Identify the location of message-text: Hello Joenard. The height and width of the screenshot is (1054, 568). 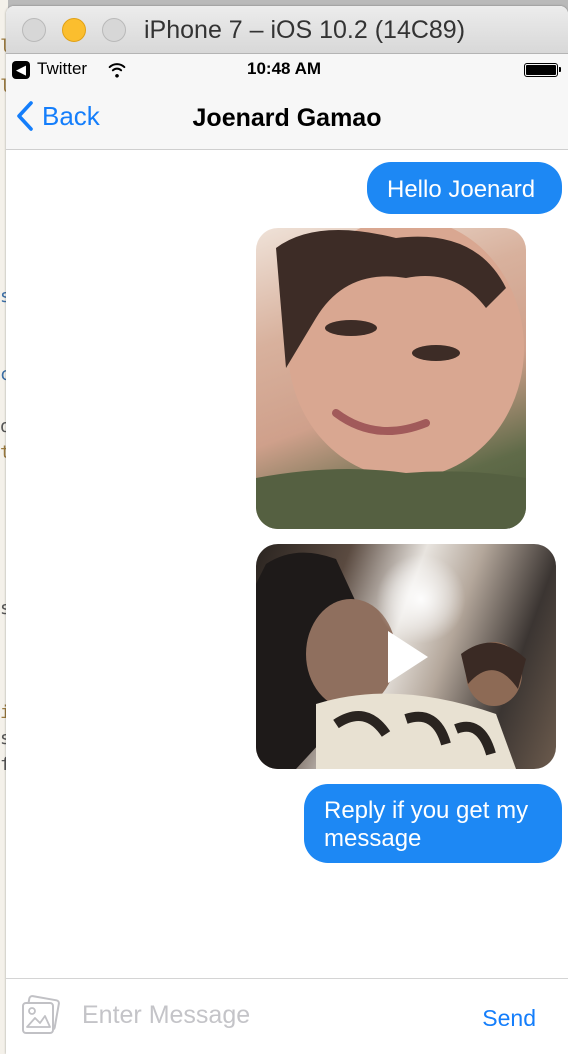
(461, 189).